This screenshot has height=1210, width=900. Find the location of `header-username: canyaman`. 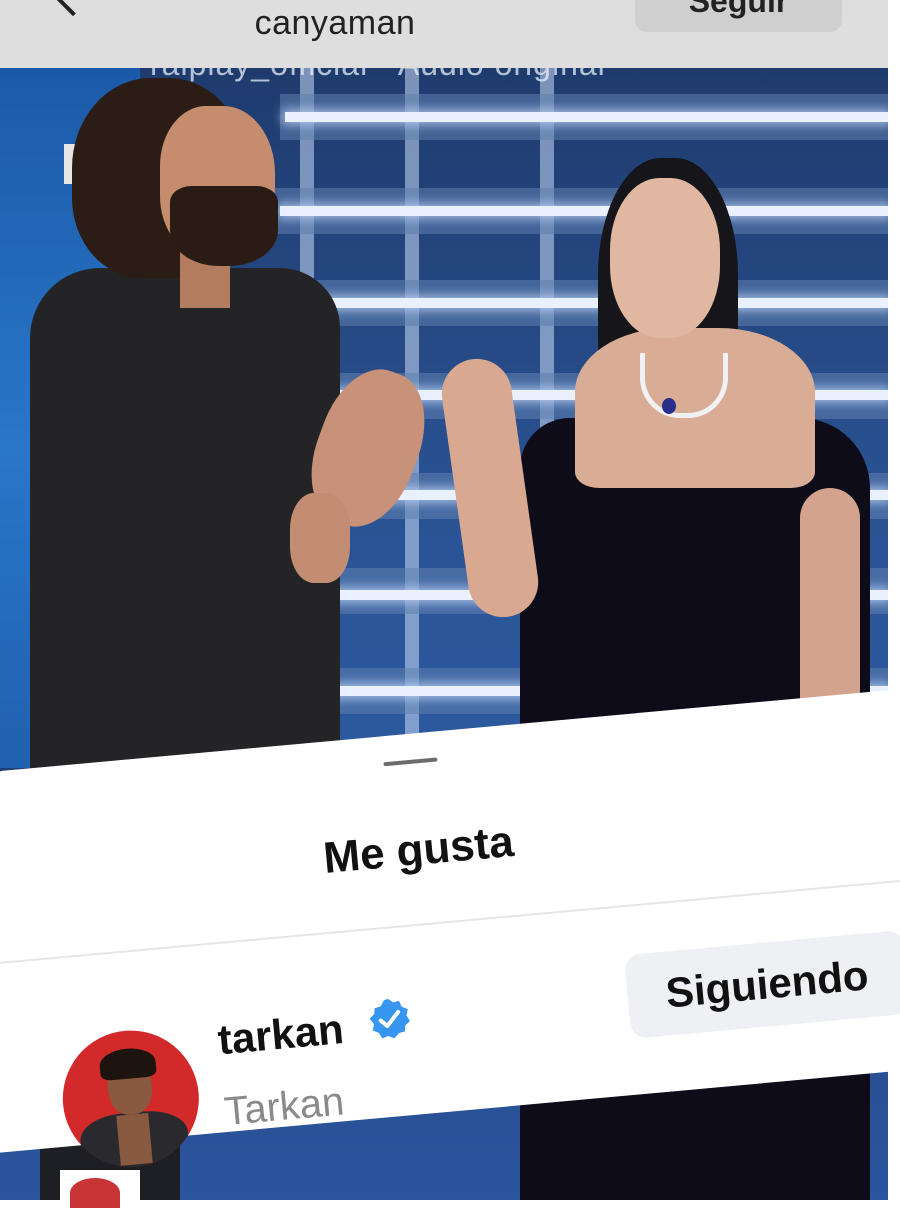

header-username: canyaman is located at coordinates (335, 23).